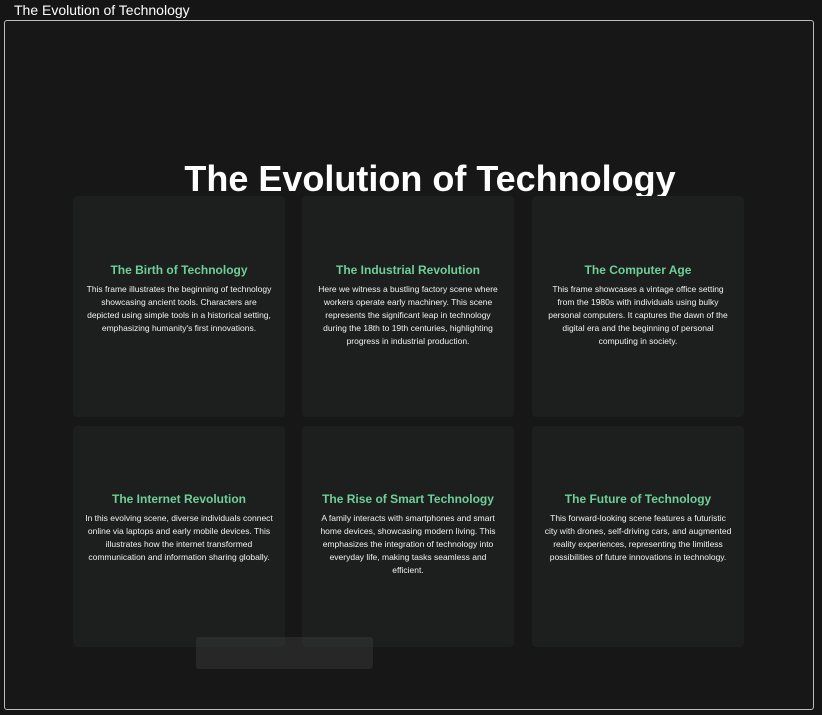 Image resolution: width=822 pixels, height=715 pixels. What do you see at coordinates (178, 499) in the screenshot?
I see `card-title: The Internet Revolution` at bounding box center [178, 499].